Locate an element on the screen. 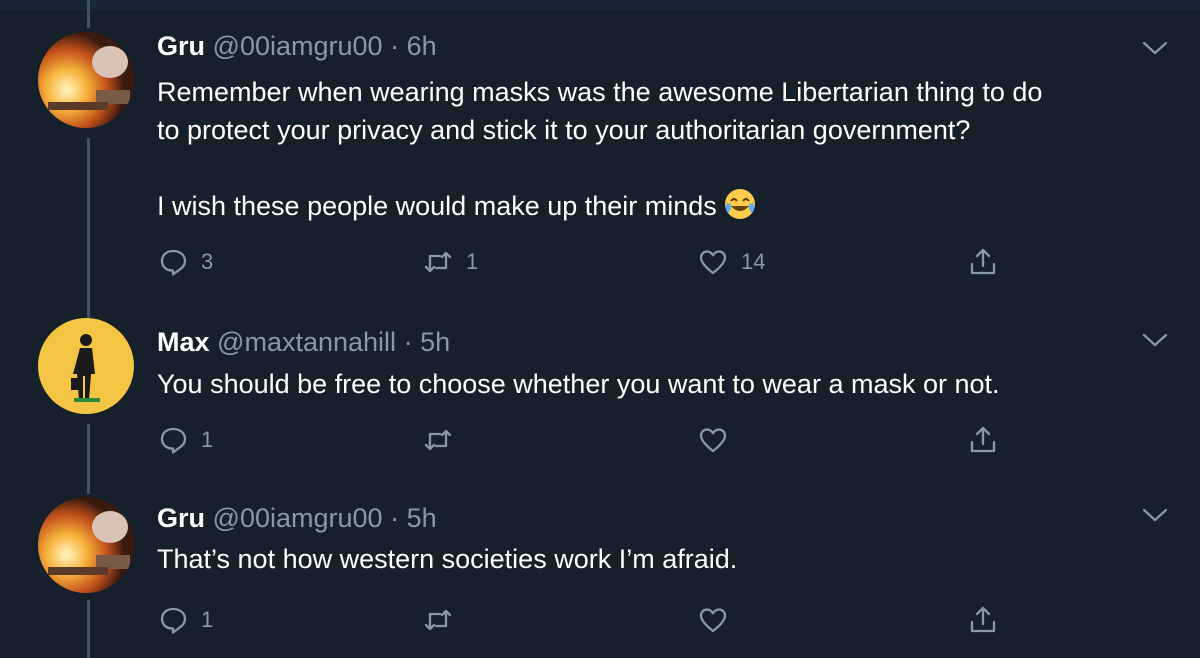 This screenshot has width=1200, height=658. tweet-header: Gru @00iamgru00 · 5h is located at coordinates (297, 518).